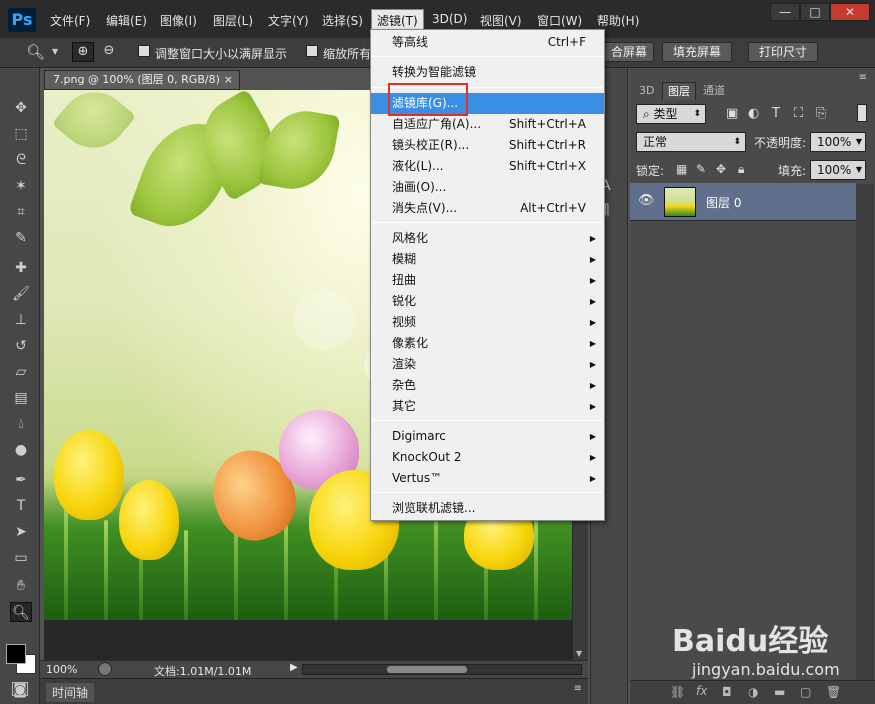  Describe the element at coordinates (21, 346) in the screenshot. I see `history-brush-tool-icon: ↺` at that location.